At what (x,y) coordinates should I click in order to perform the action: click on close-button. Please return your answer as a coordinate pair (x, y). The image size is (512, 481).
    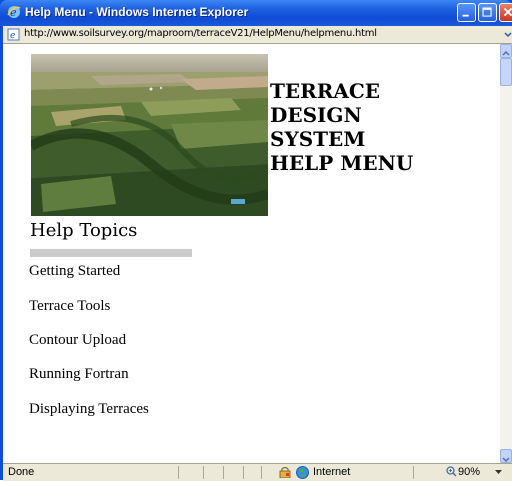
    Looking at the image, I should click on (505, 12).